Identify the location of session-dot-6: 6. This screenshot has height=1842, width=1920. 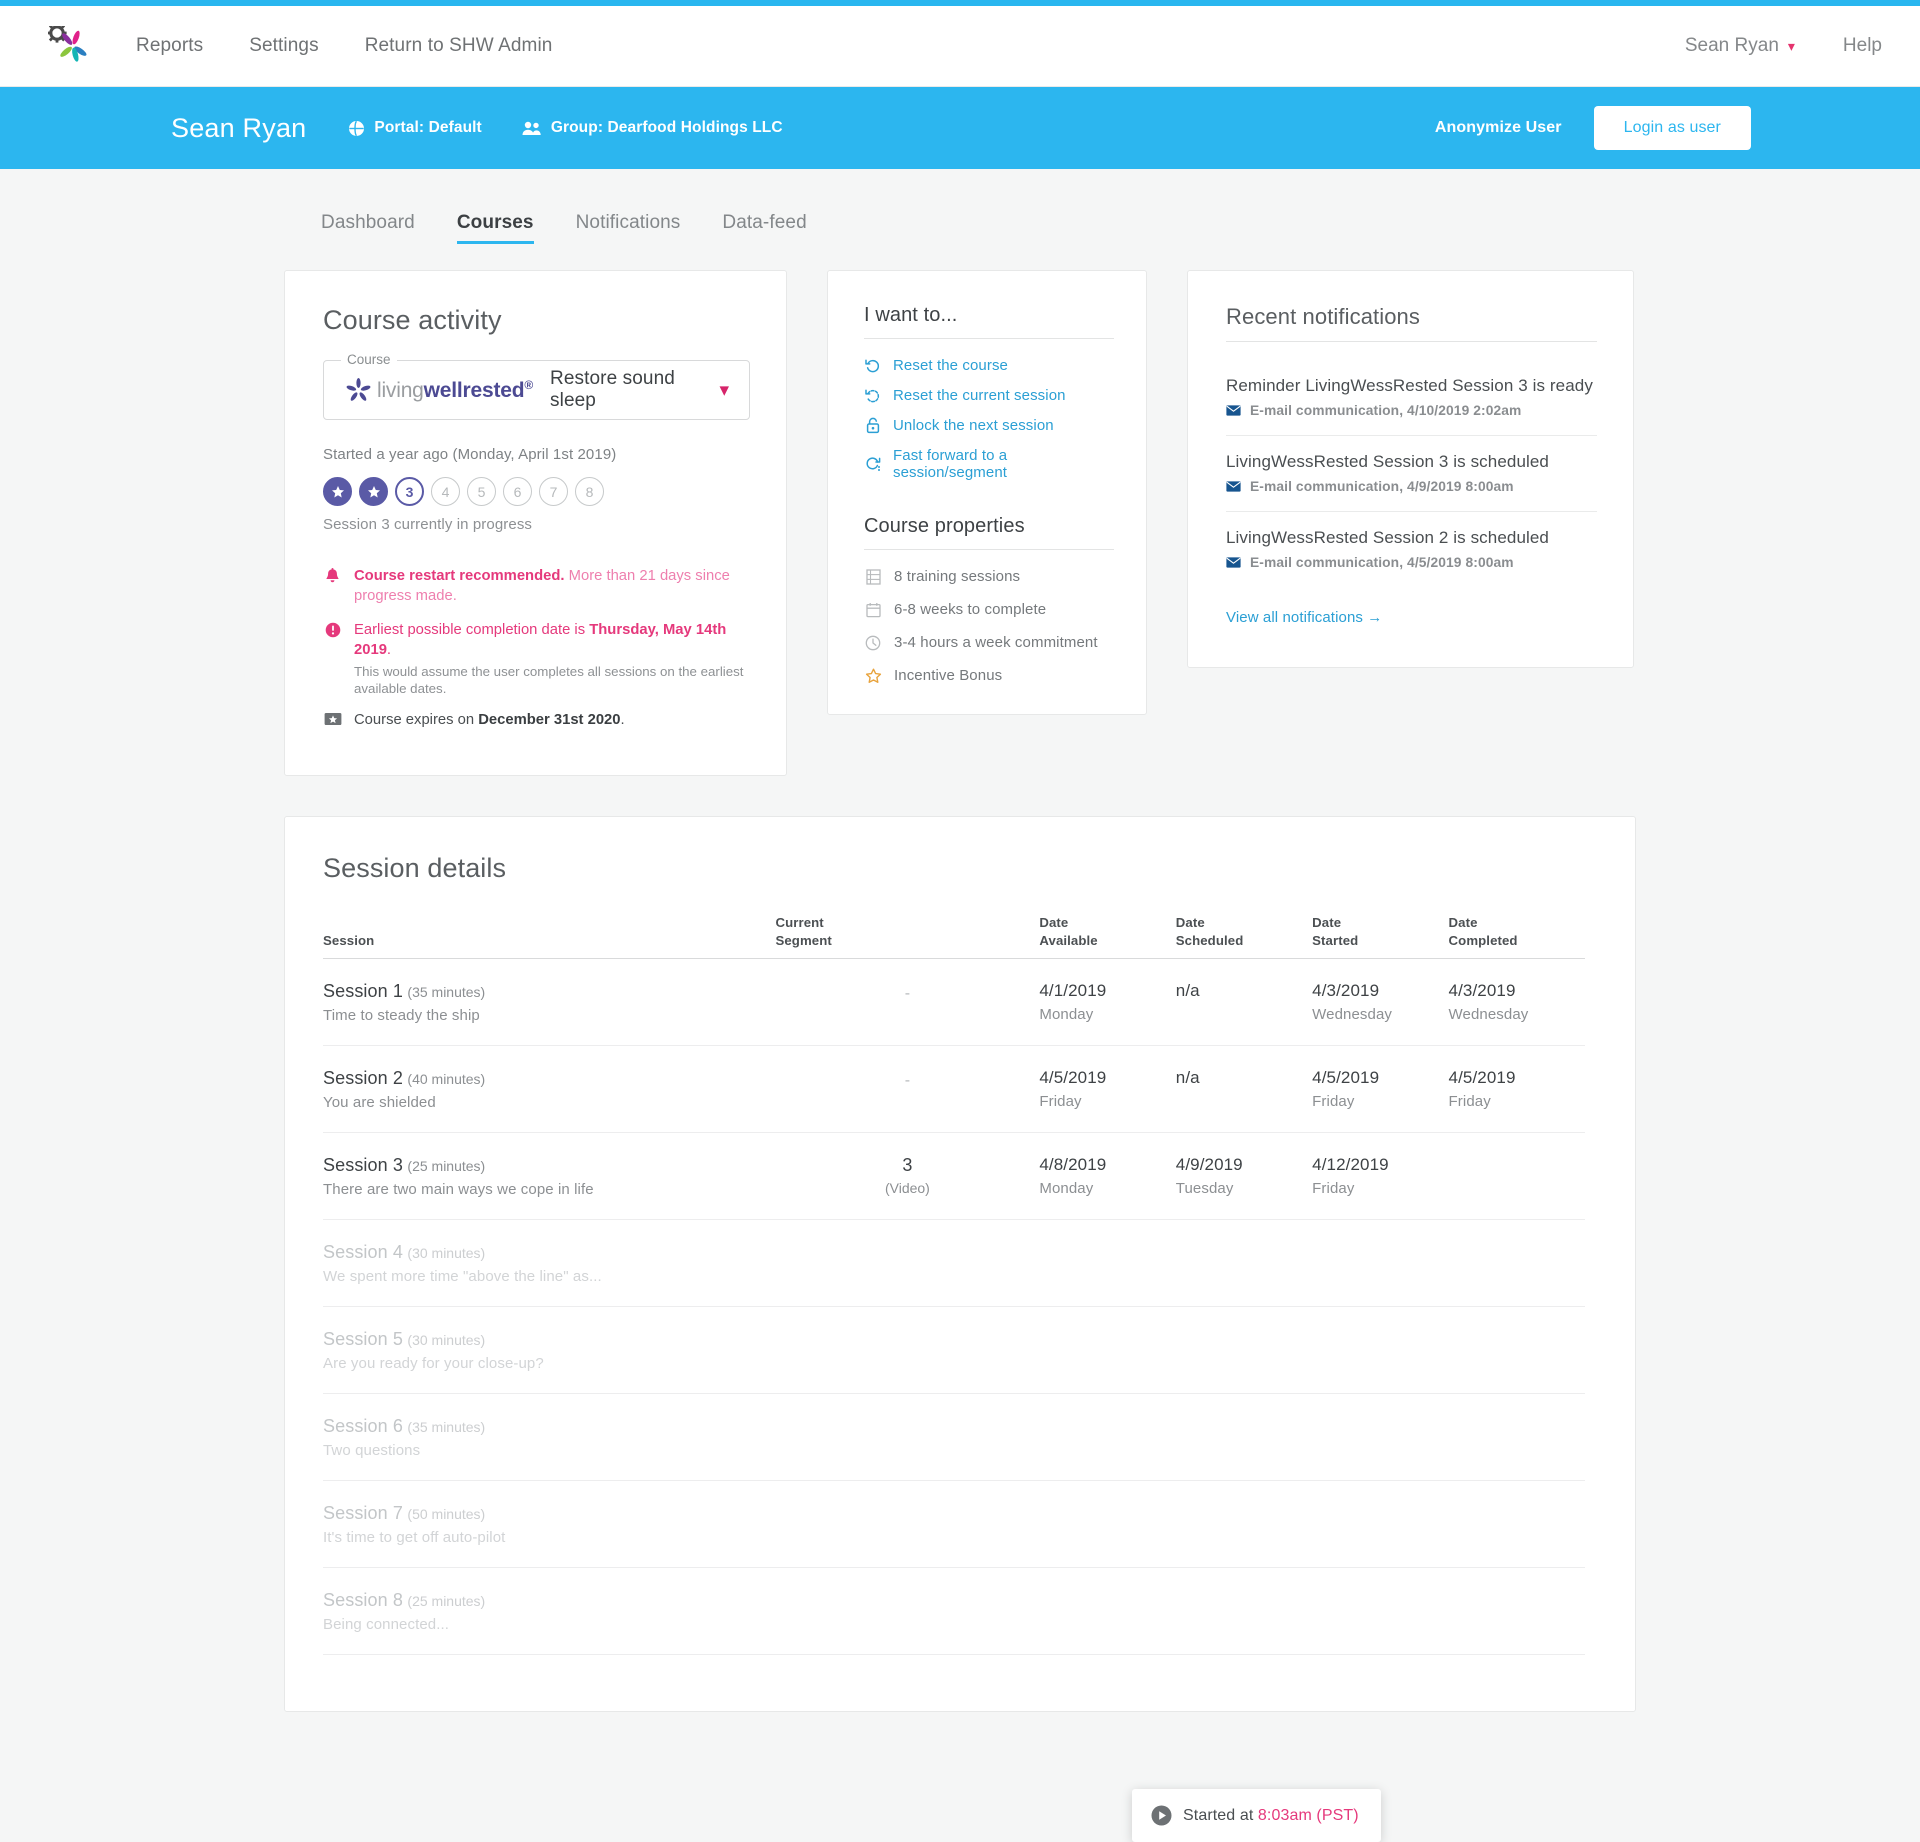
(517, 491).